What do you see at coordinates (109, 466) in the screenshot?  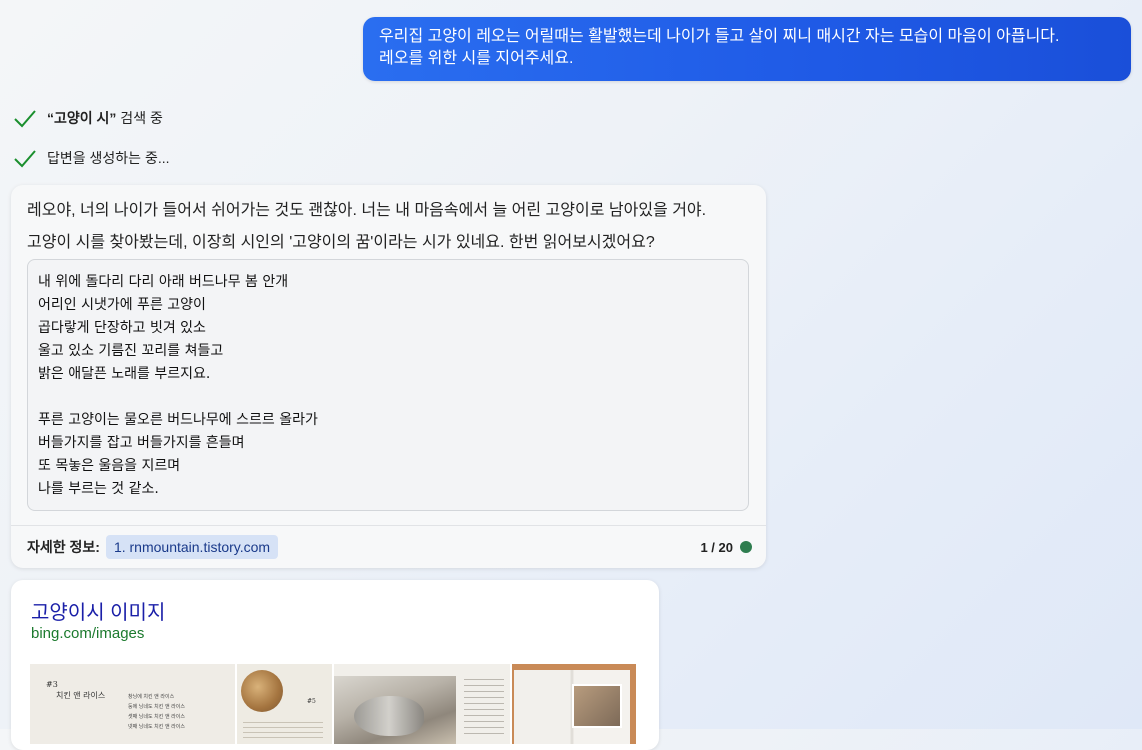 I see `poem-line: 또 목놓은 울음을 지르며` at bounding box center [109, 466].